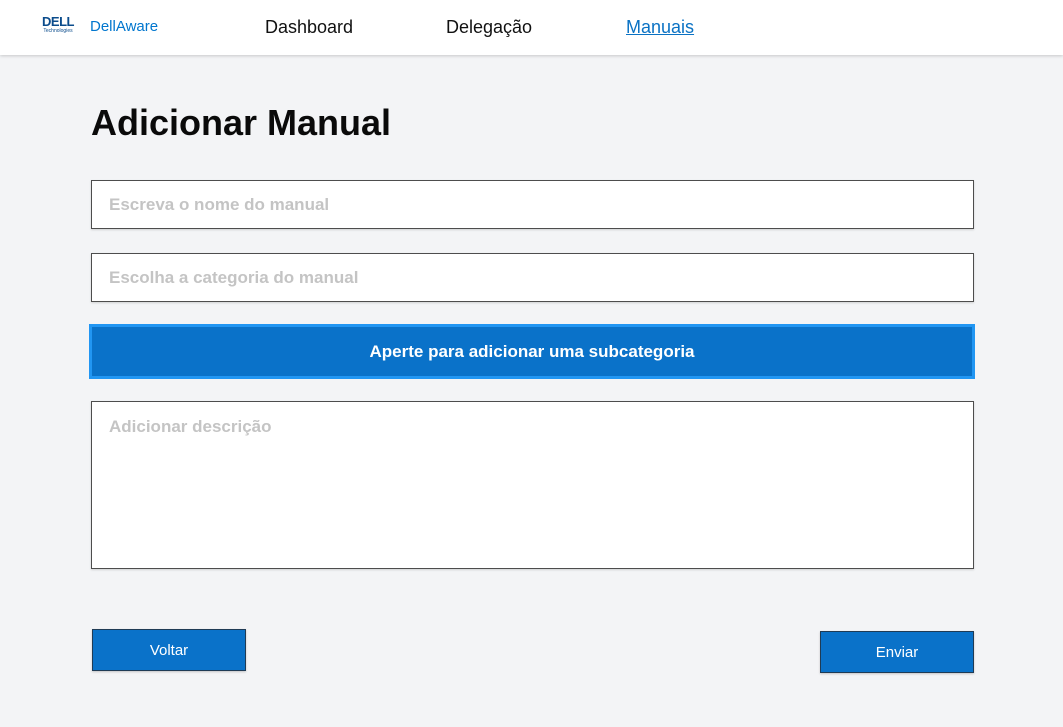 Image resolution: width=1063 pixels, height=727 pixels. Describe the element at coordinates (58, 31) in the screenshot. I see `logo-subtext: Technologies` at that location.